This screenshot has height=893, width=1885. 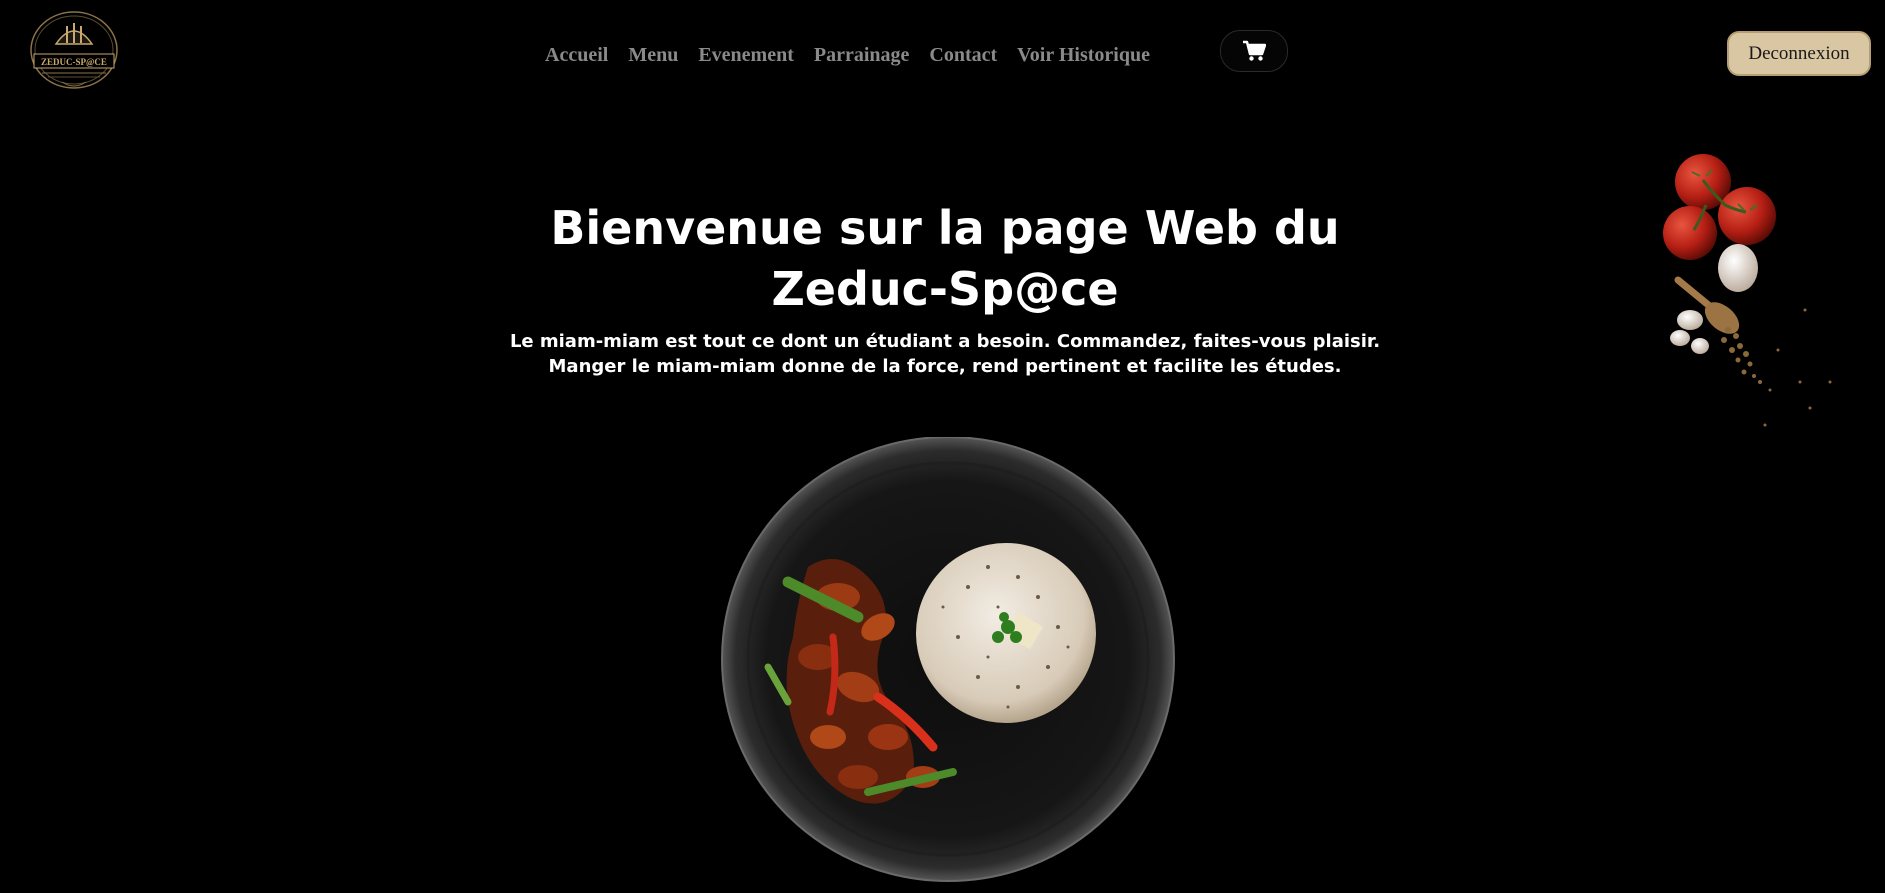 What do you see at coordinates (1799, 53) in the screenshot?
I see `logout-button: Deconnexion` at bounding box center [1799, 53].